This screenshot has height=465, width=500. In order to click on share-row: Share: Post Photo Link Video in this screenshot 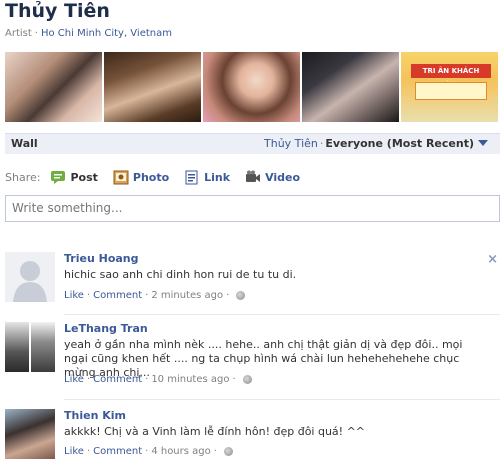, I will do `click(160, 177)`.